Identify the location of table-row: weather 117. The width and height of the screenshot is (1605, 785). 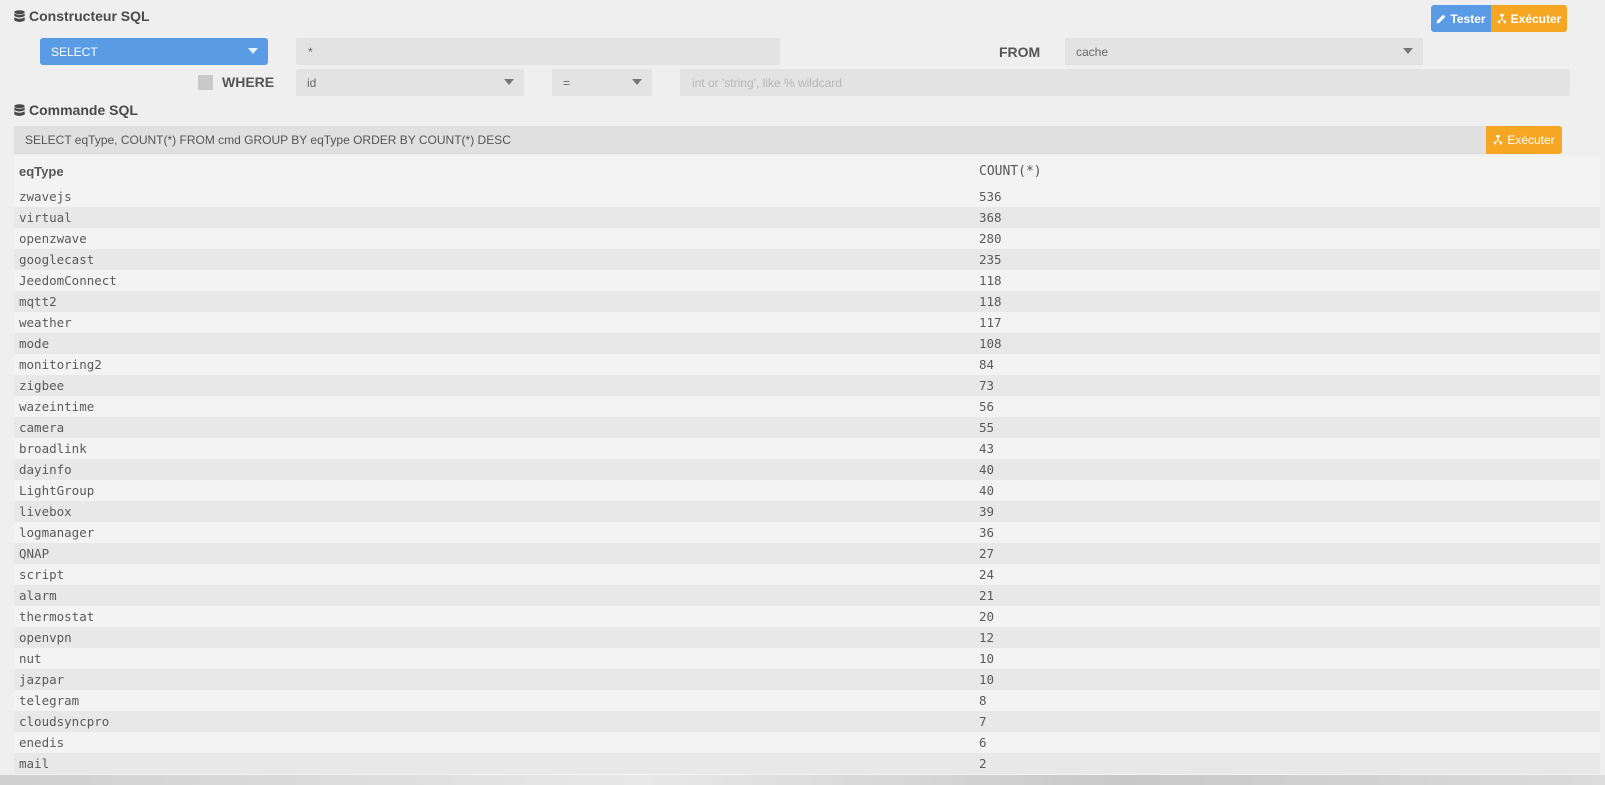
(807, 322).